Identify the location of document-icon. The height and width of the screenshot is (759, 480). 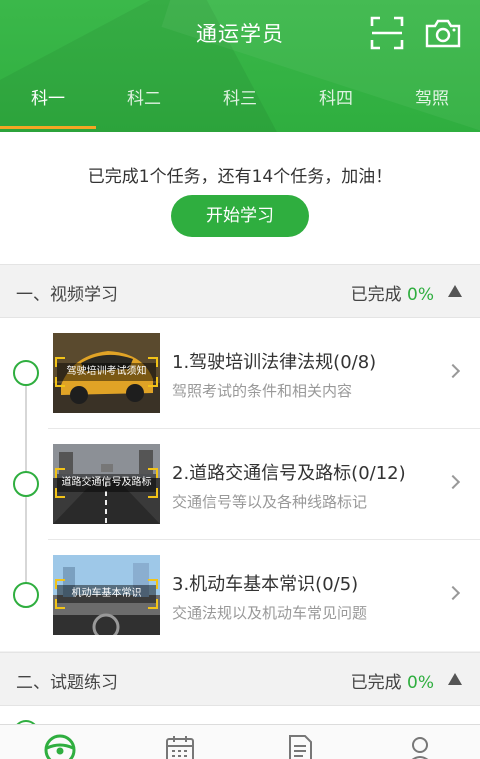
(300, 747).